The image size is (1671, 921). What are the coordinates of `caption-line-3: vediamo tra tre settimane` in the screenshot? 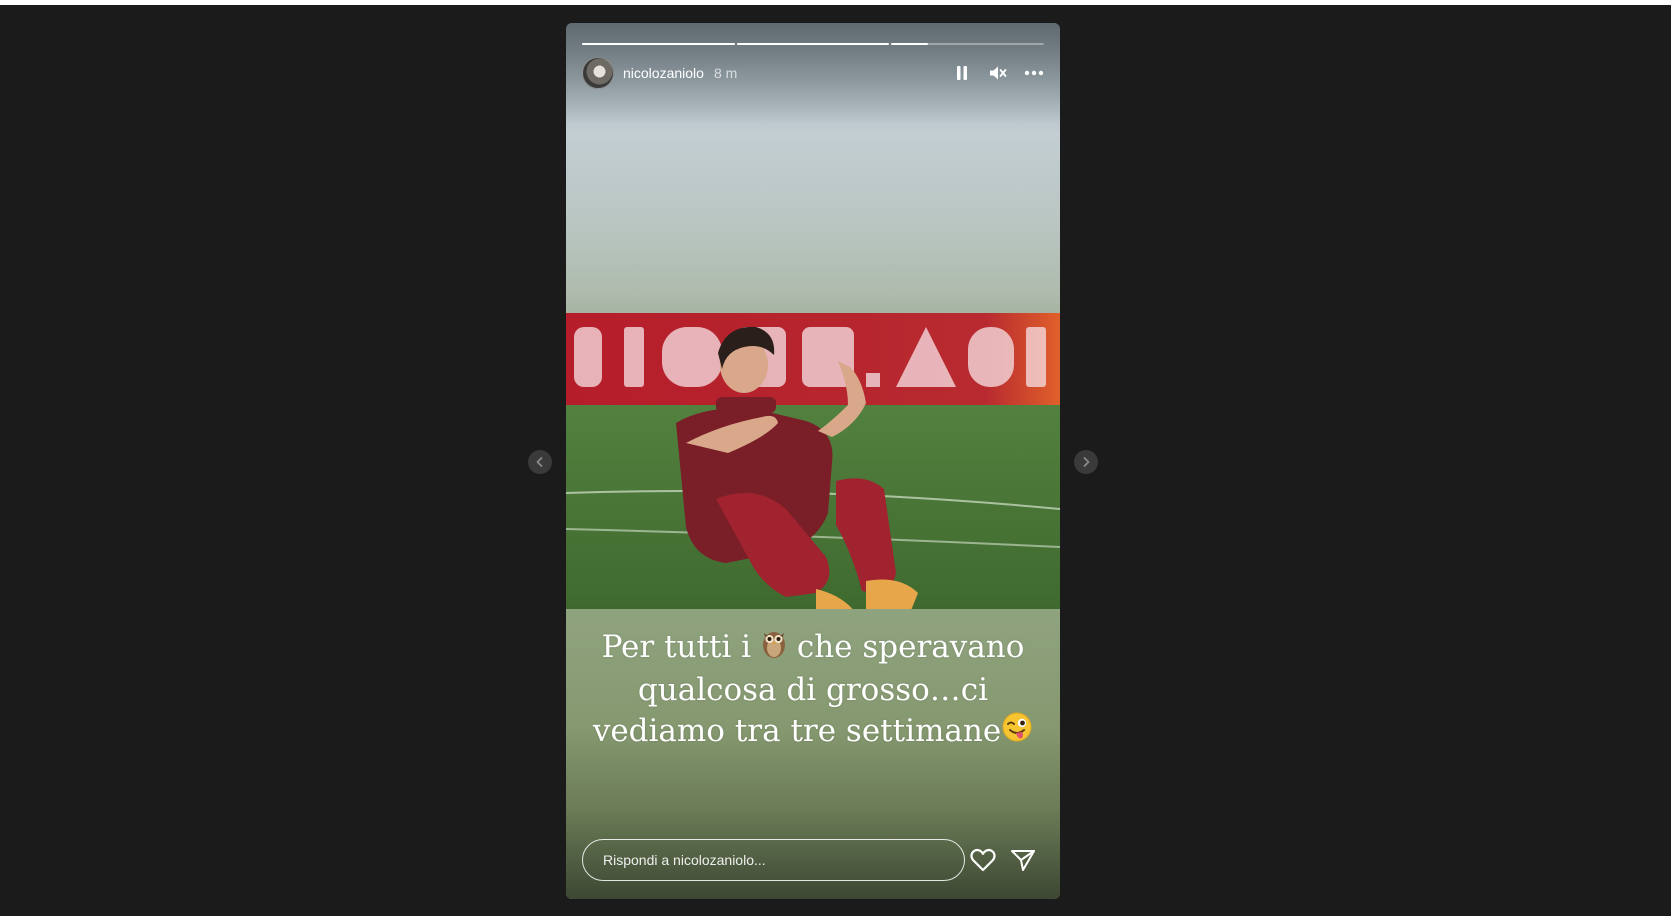 It's located at (813, 732).